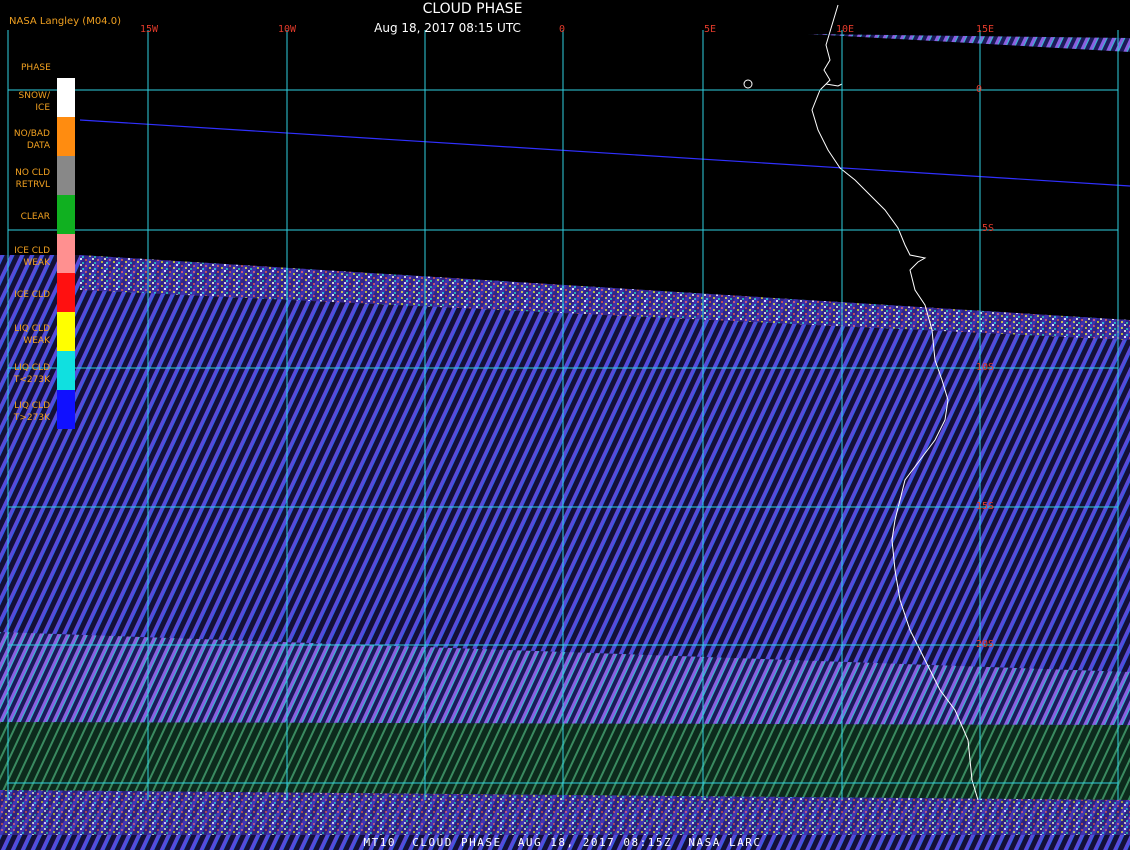 The width and height of the screenshot is (1130, 850). What do you see at coordinates (66, 292) in the screenshot?
I see `legend-swatch-ice-cld` at bounding box center [66, 292].